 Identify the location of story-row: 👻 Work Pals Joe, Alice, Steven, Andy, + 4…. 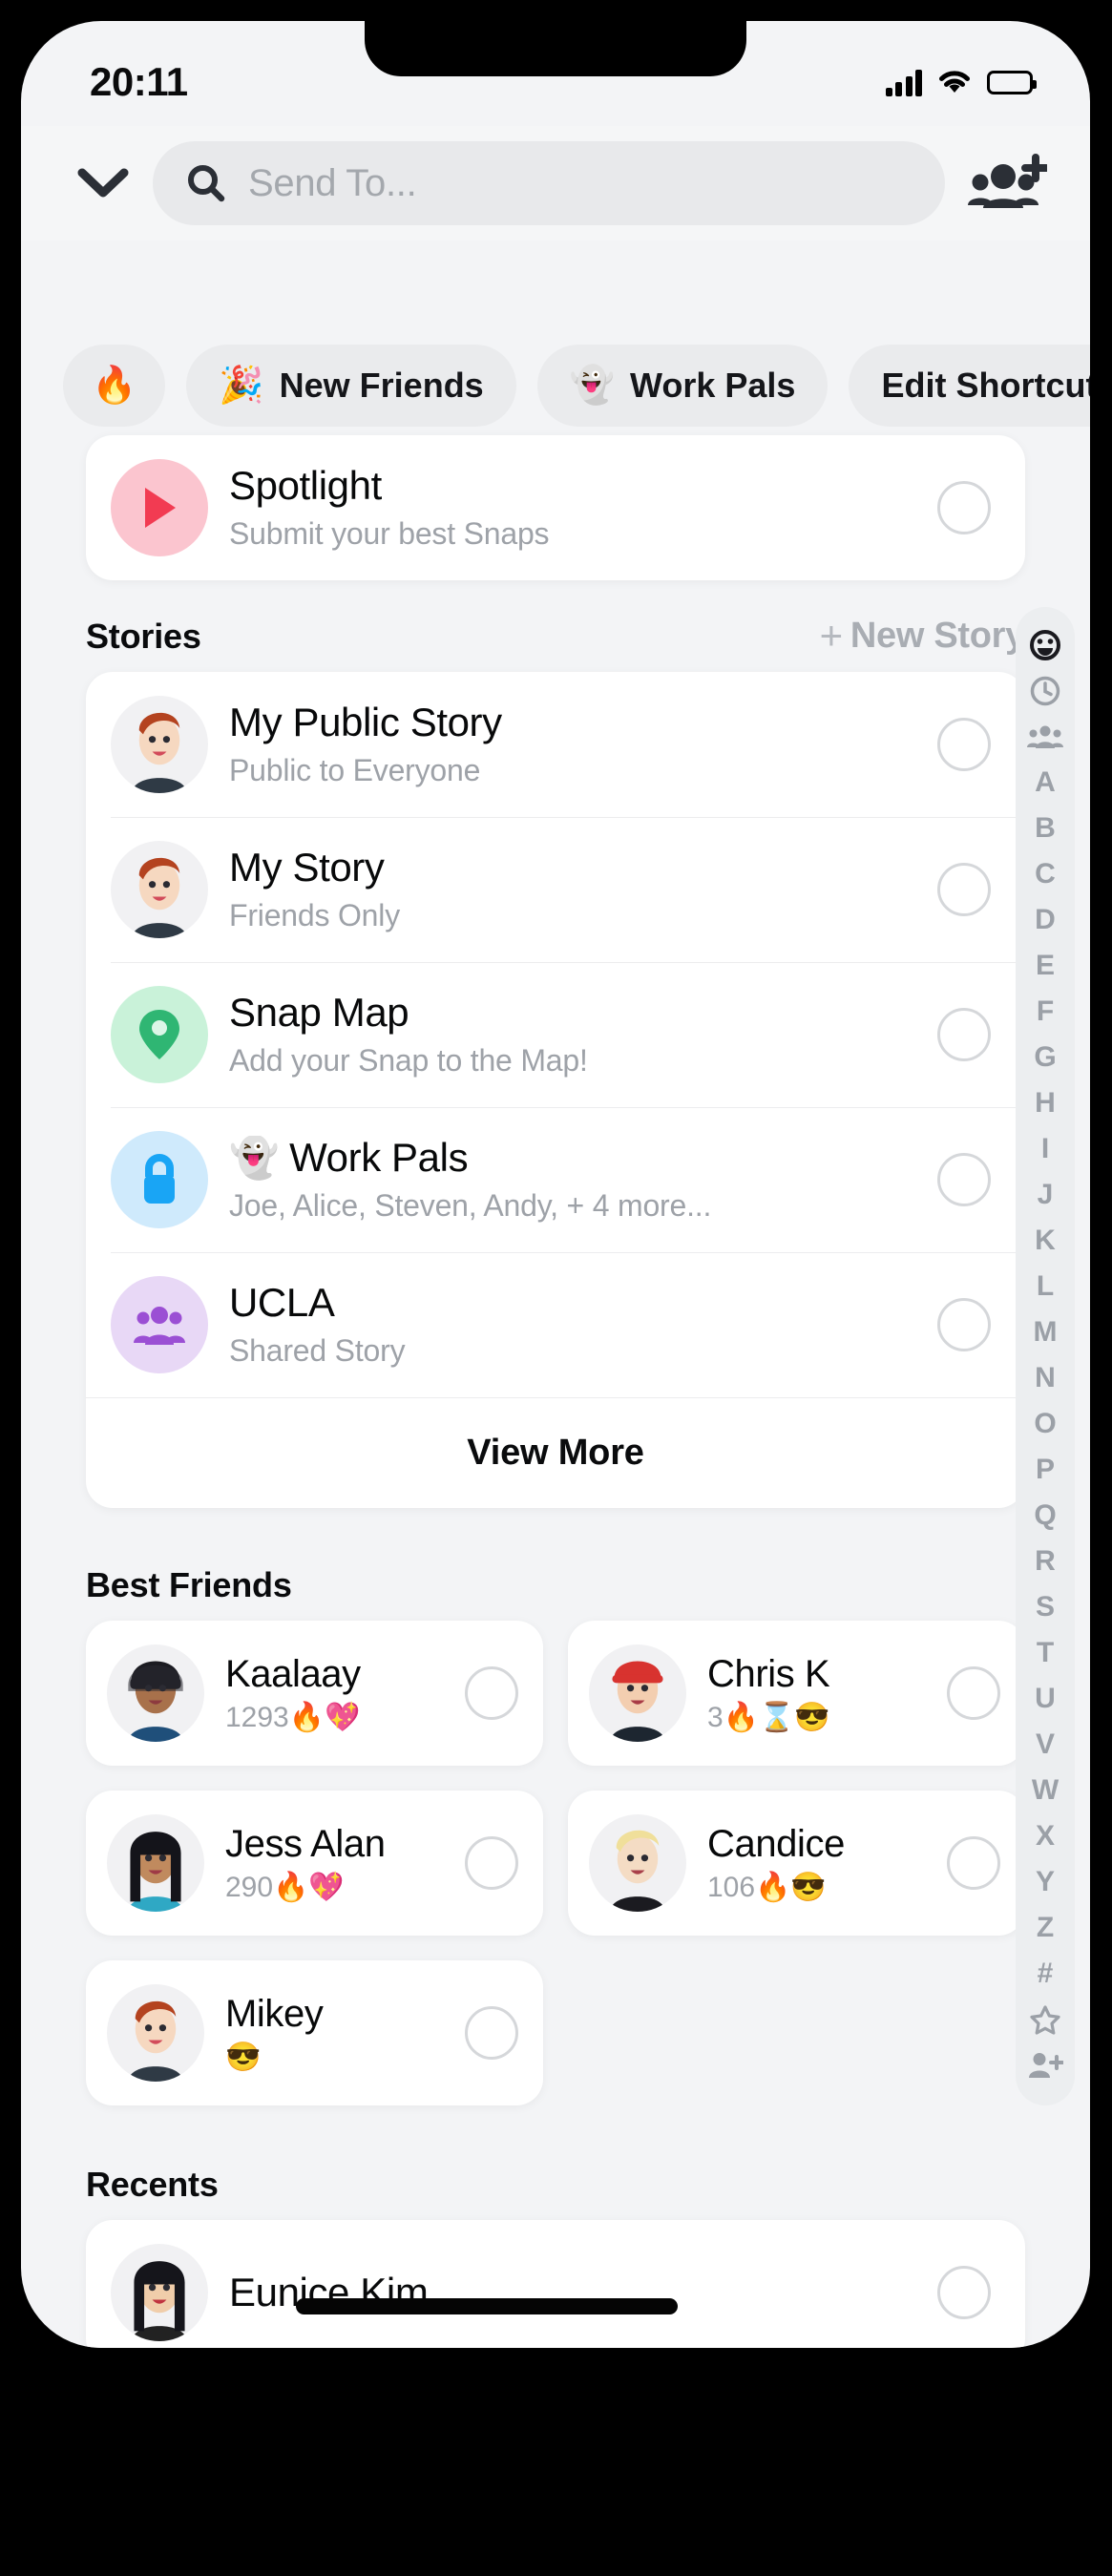
(555, 1179).